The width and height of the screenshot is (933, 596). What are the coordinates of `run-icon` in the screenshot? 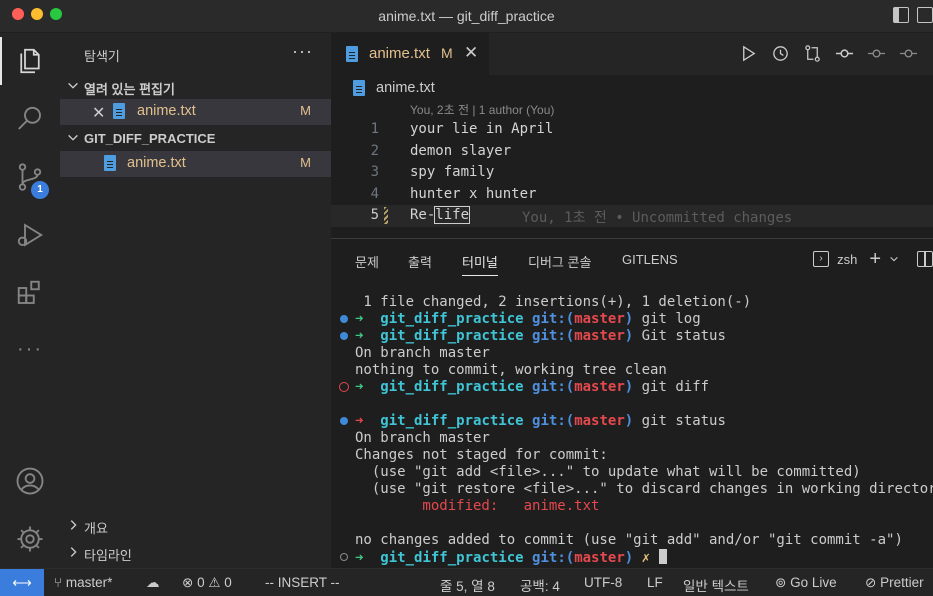 It's located at (748, 53).